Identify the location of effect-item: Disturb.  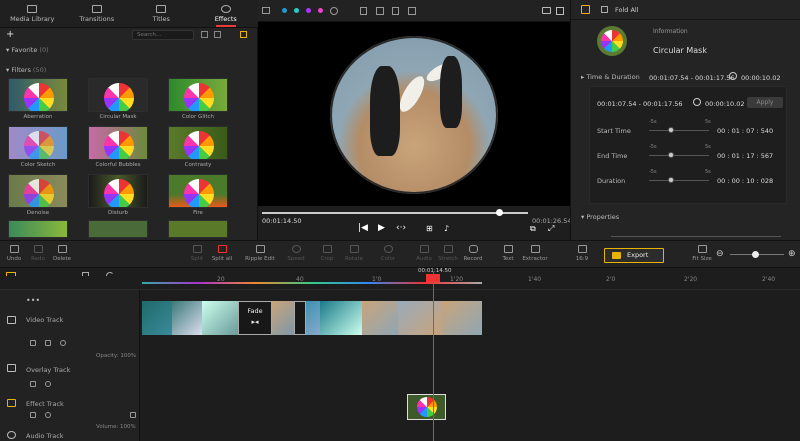
(118, 195).